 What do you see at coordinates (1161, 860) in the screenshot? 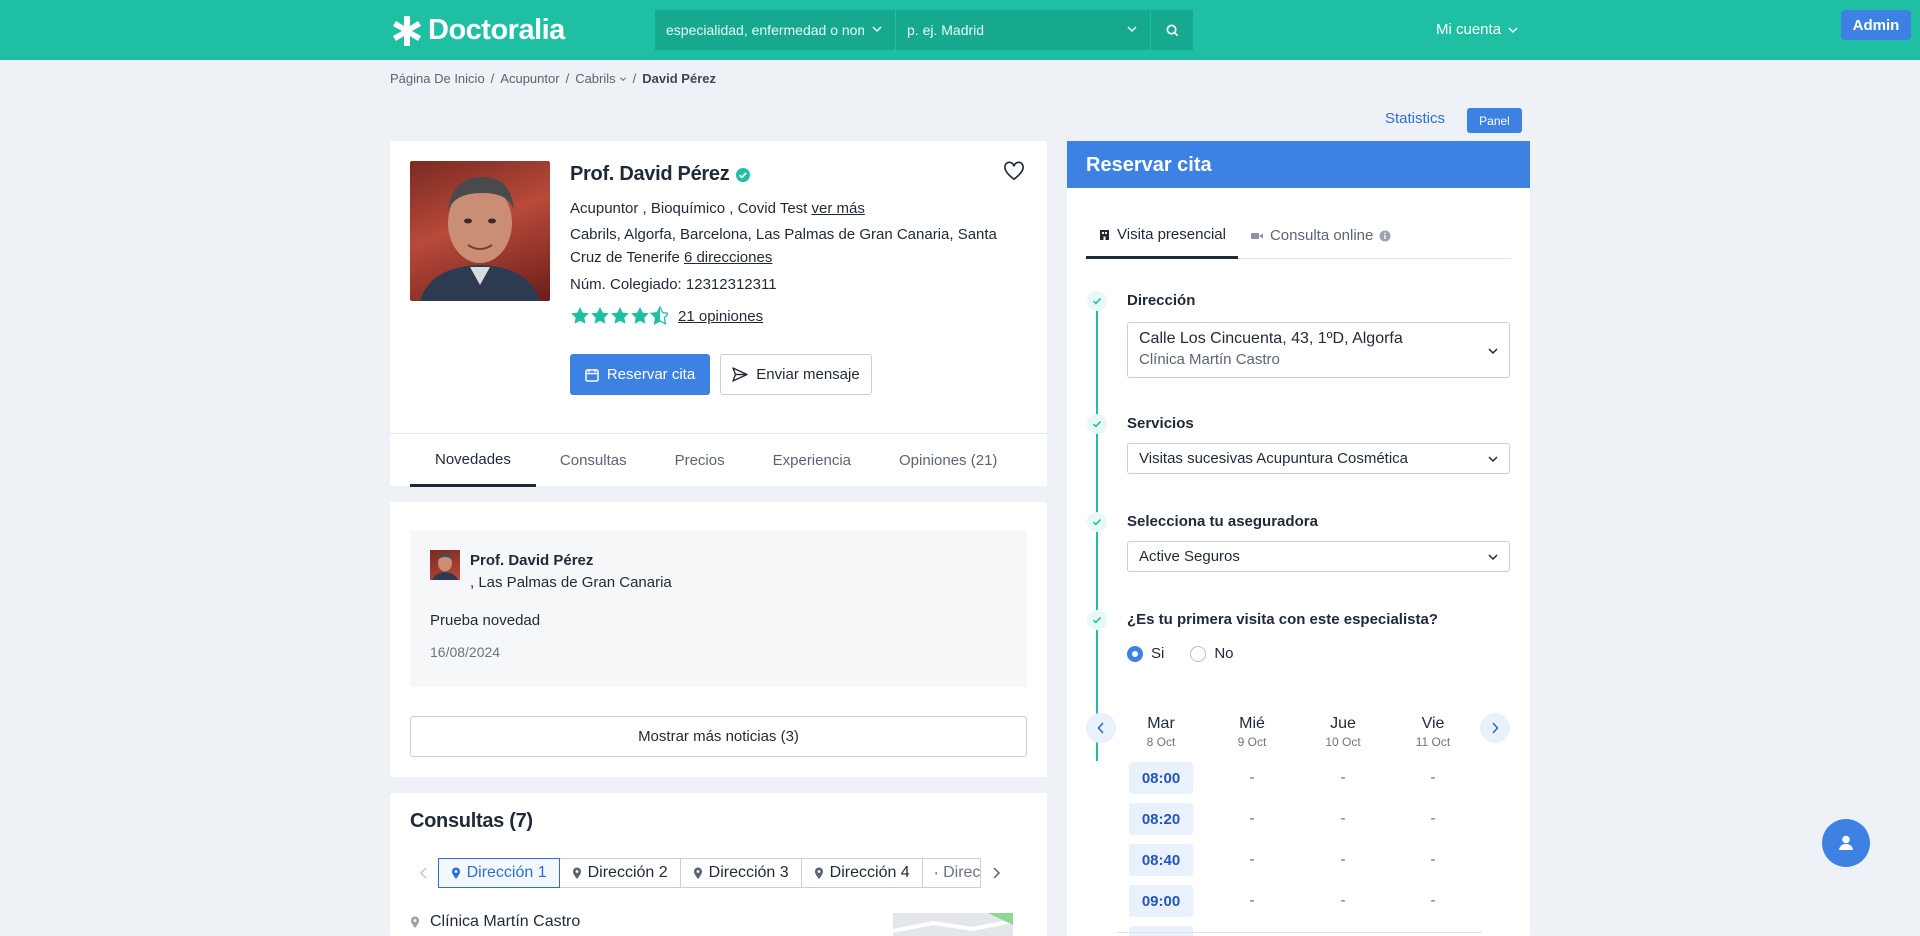
I see `time-slot: 08:40` at bounding box center [1161, 860].